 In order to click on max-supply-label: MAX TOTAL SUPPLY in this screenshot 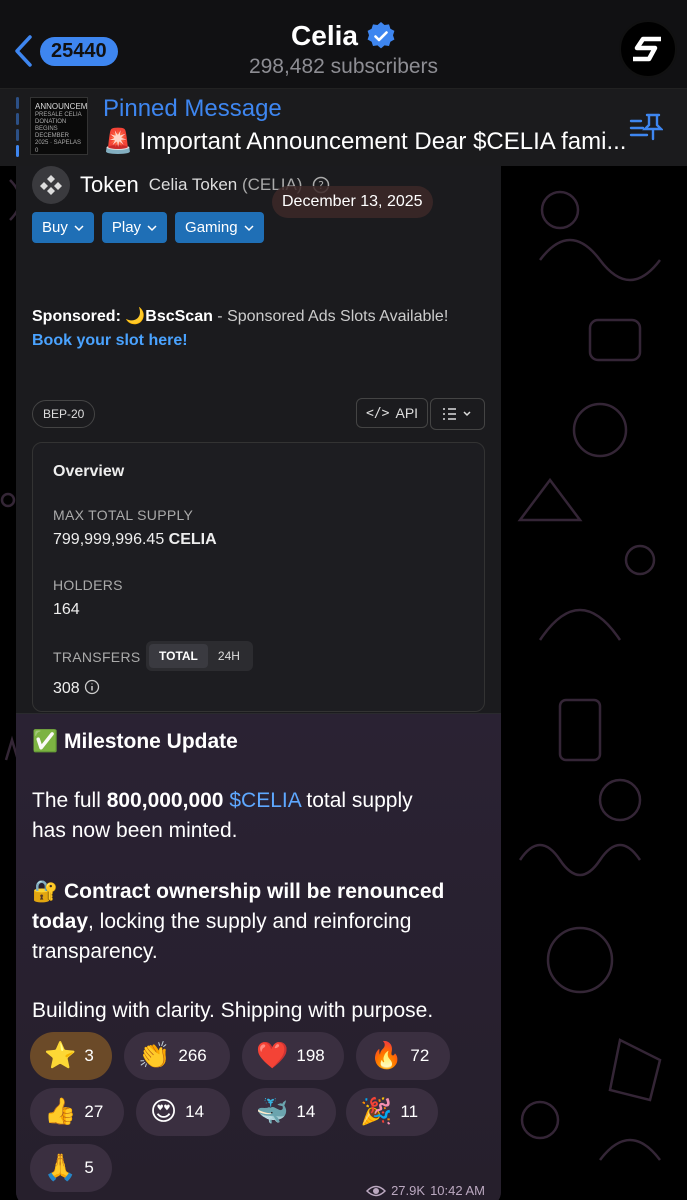, I will do `click(123, 515)`.